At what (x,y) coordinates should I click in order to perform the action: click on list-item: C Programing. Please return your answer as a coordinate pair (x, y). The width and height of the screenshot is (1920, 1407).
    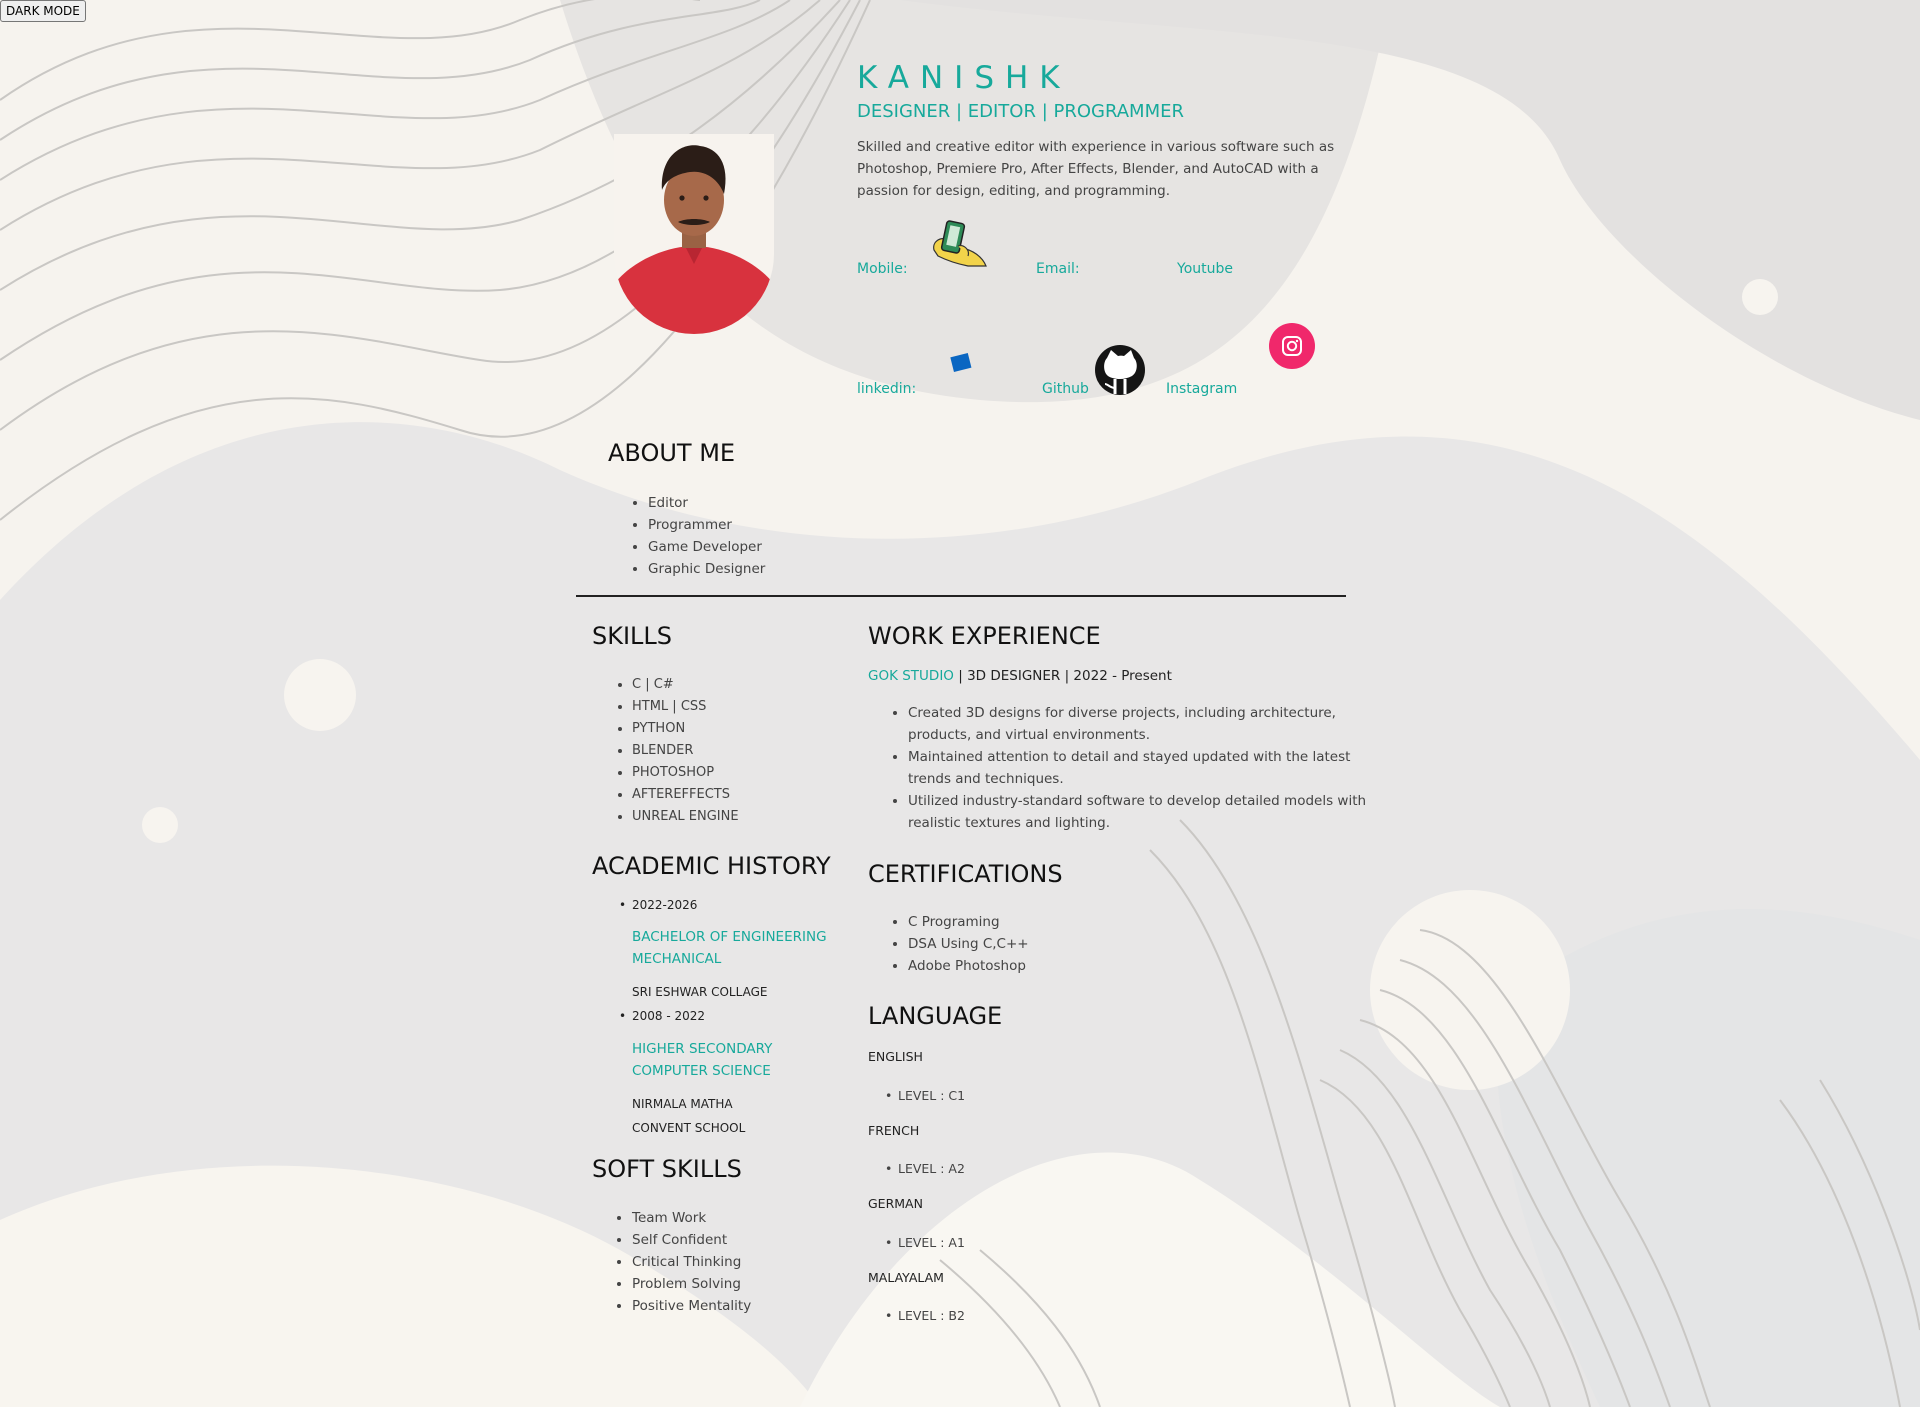
    Looking at the image, I should click on (968, 922).